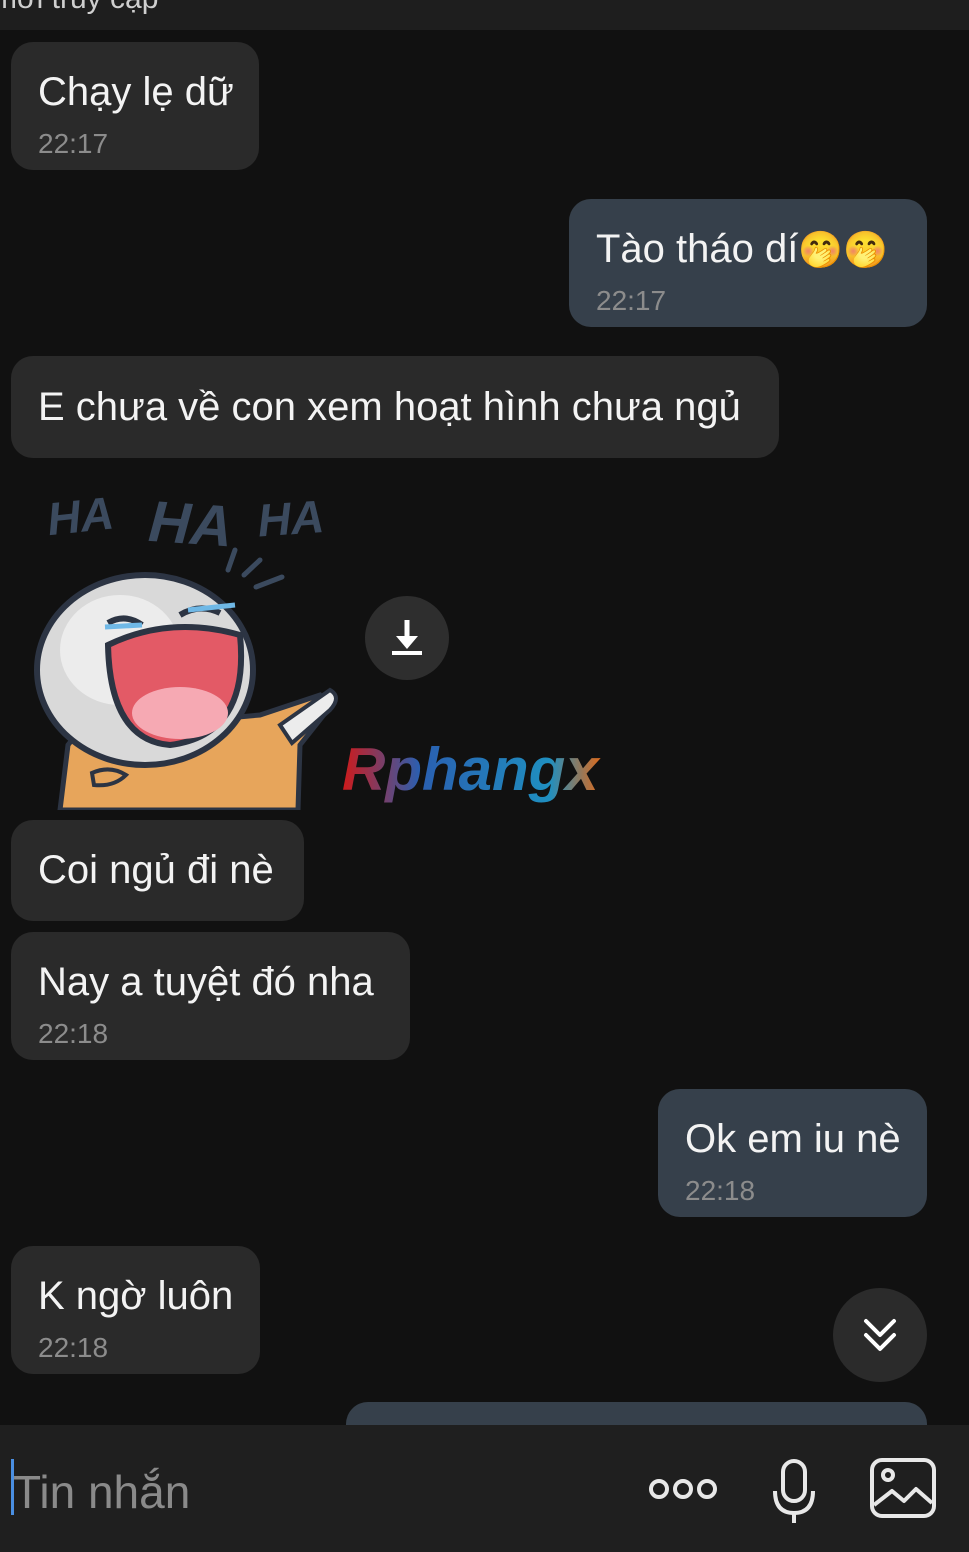 The height and width of the screenshot is (1552, 969). I want to click on message-composer: Tin nhắn, so click(484, 1488).